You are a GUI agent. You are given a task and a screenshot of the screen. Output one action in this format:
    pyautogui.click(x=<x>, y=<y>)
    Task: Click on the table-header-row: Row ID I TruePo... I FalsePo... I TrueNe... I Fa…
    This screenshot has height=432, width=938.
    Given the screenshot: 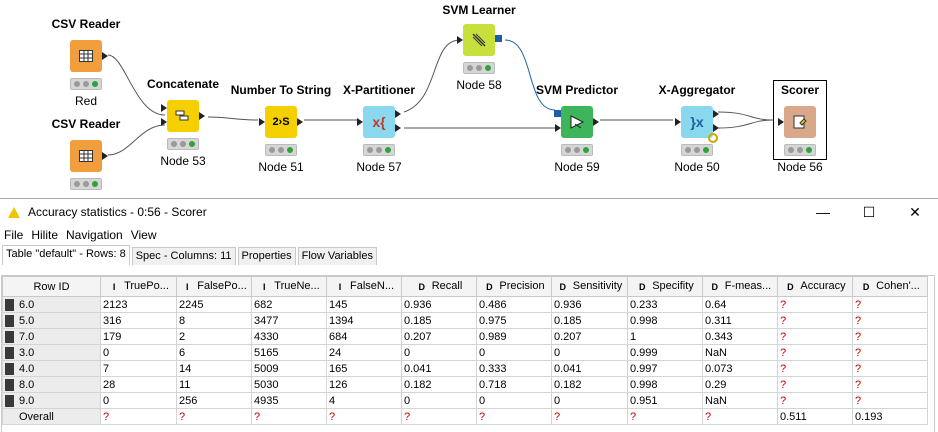 What is the action you would take?
    pyautogui.click(x=465, y=286)
    